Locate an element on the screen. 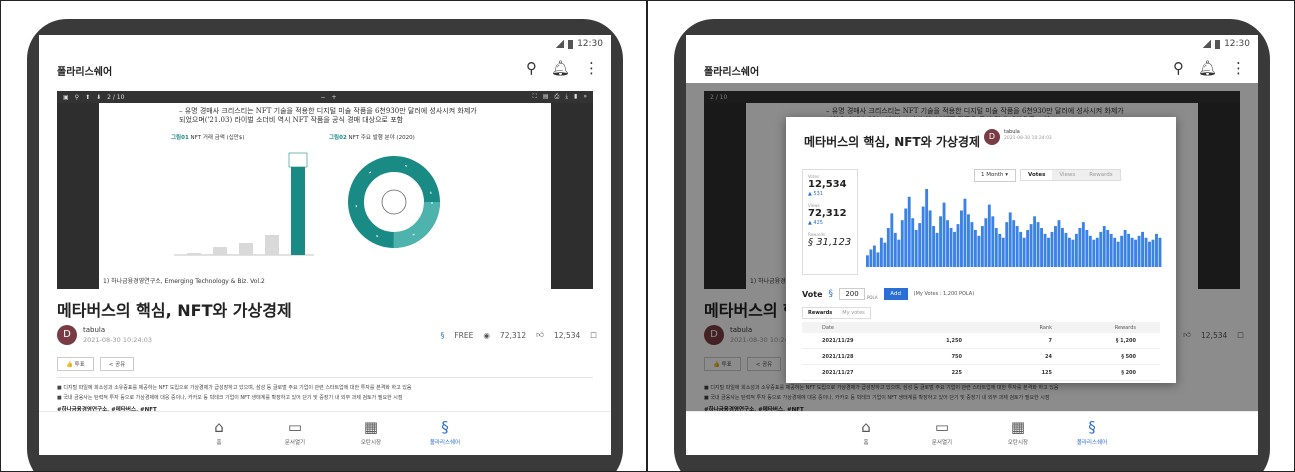  more-tools-icon: » is located at coordinates (585, 97).